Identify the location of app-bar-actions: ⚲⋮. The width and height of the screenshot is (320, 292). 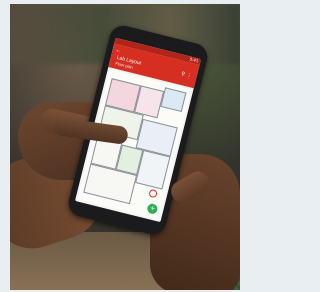
(187, 75).